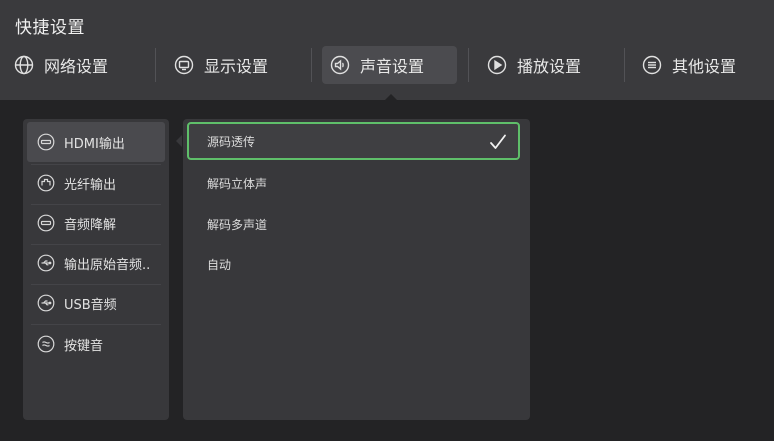  What do you see at coordinates (237, 224) in the screenshot?
I see `option-label: 解码多声道` at bounding box center [237, 224].